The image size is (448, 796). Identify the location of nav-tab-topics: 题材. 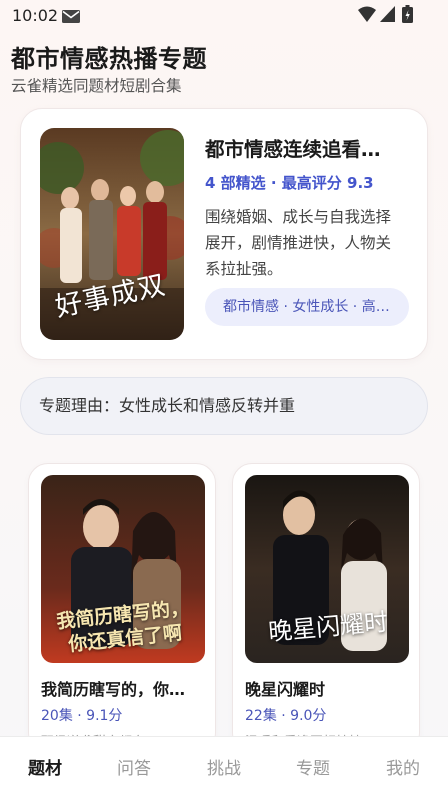
(45, 766).